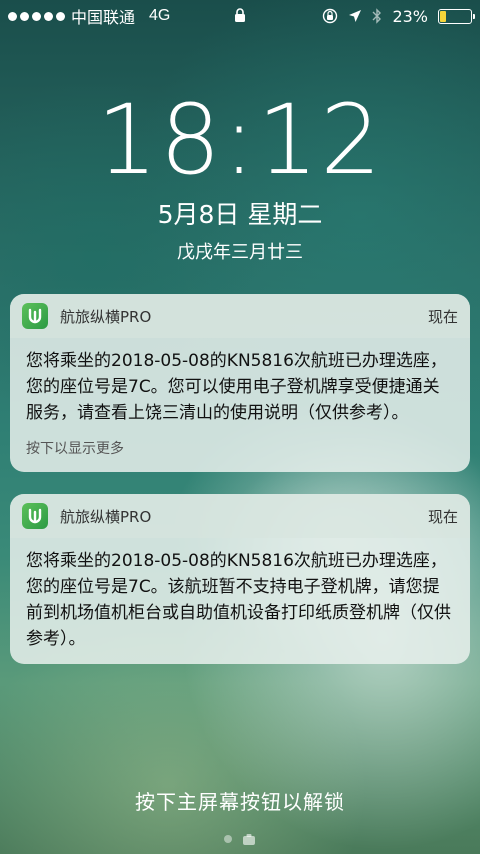 The height and width of the screenshot is (854, 480). What do you see at coordinates (410, 16) in the screenshot?
I see `battery-percentage: 23%` at bounding box center [410, 16].